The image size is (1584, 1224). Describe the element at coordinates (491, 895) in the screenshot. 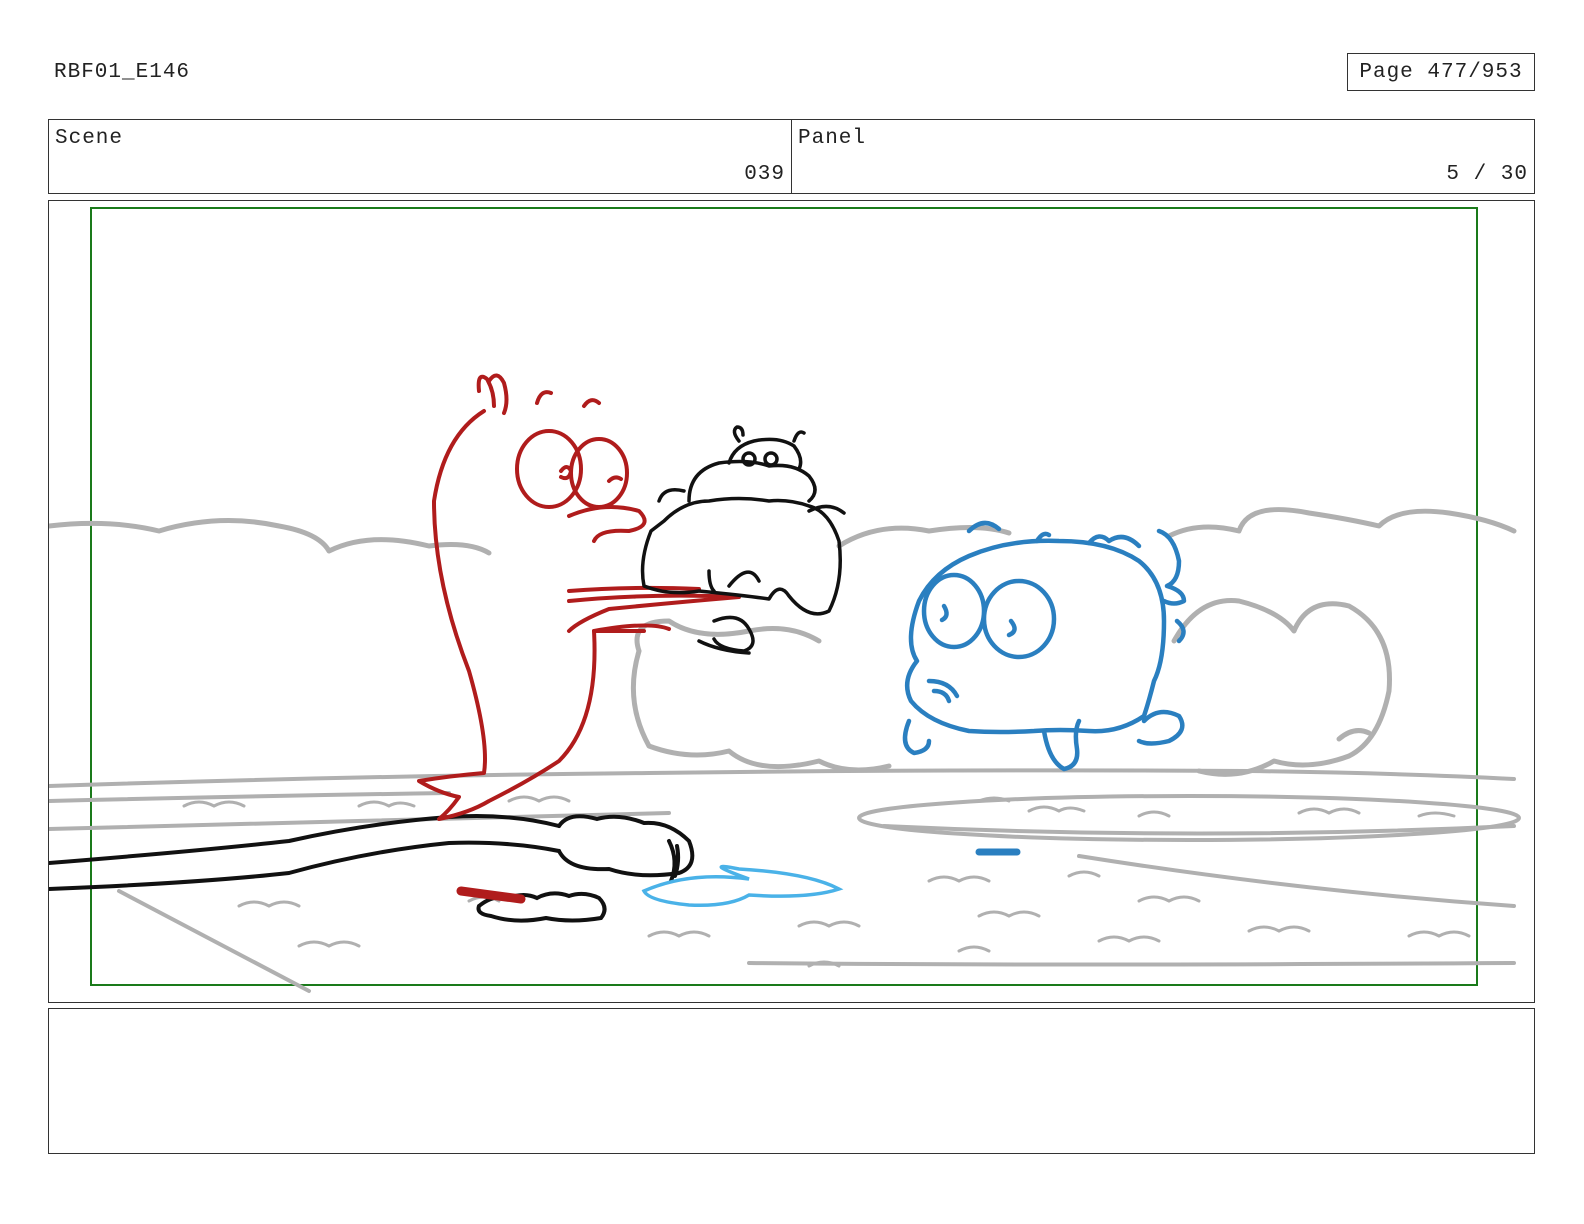

I see `red-marker` at that location.